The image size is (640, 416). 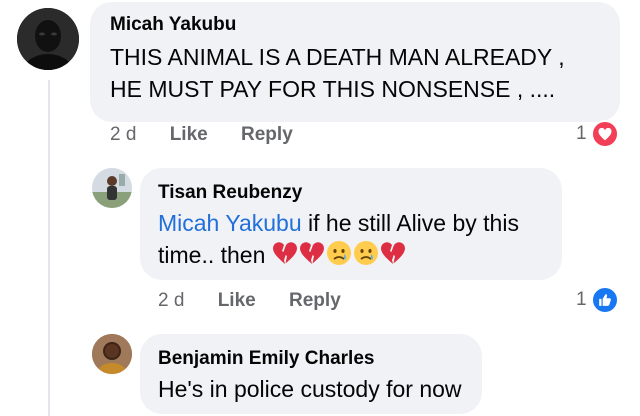 I want to click on avatar-benjamin-emily-charles, so click(x=112, y=354).